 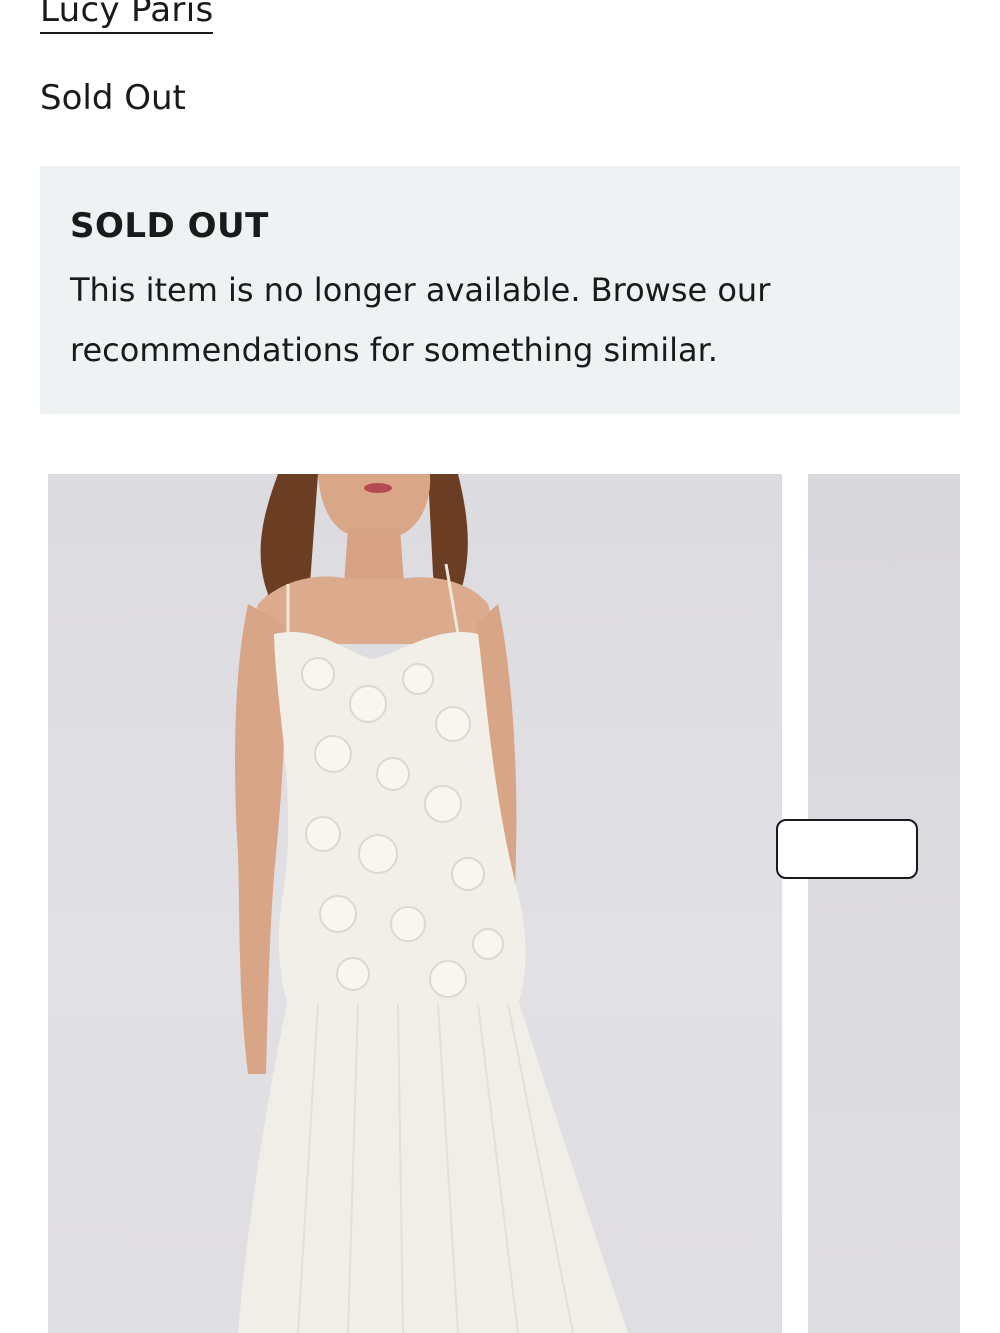 What do you see at coordinates (884, 903) in the screenshot?
I see `product-image-next` at bounding box center [884, 903].